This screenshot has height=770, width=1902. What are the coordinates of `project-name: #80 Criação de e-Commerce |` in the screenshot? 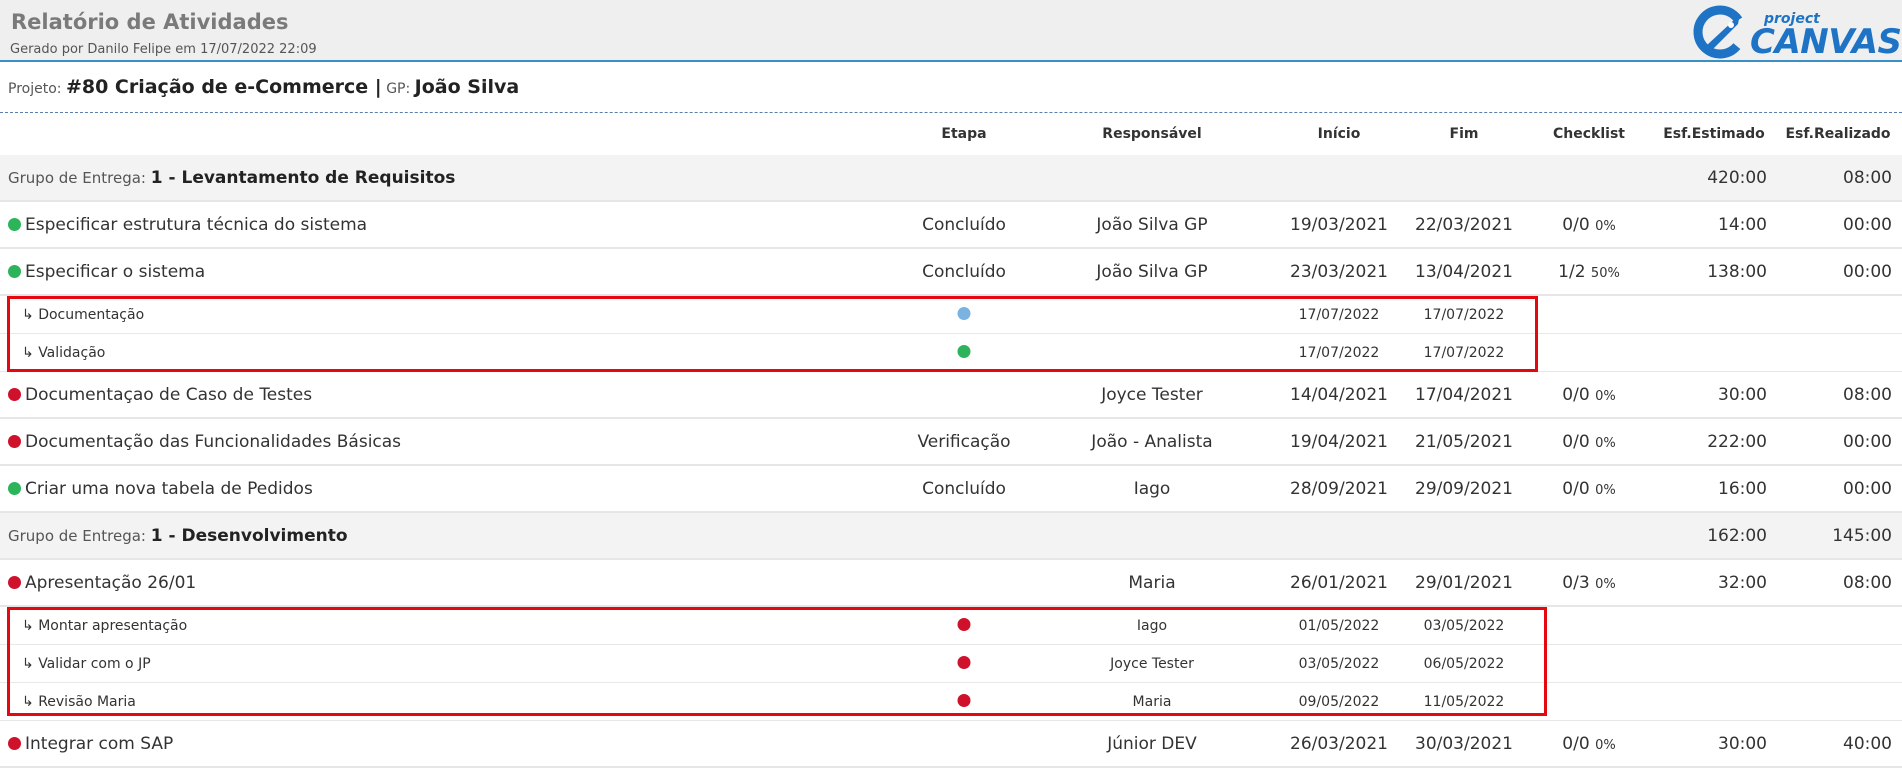 It's located at (223, 87).